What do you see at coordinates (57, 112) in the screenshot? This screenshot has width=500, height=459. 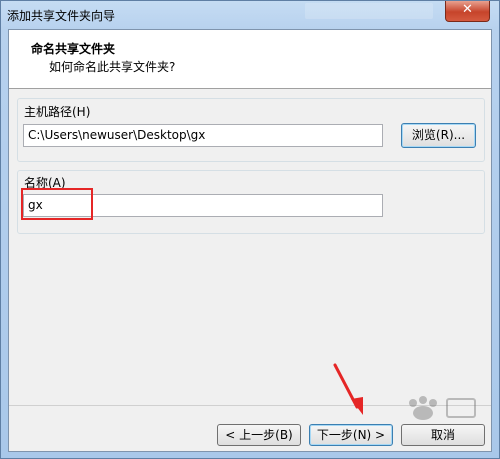 I see `host-path-label: 主机路径(H)` at bounding box center [57, 112].